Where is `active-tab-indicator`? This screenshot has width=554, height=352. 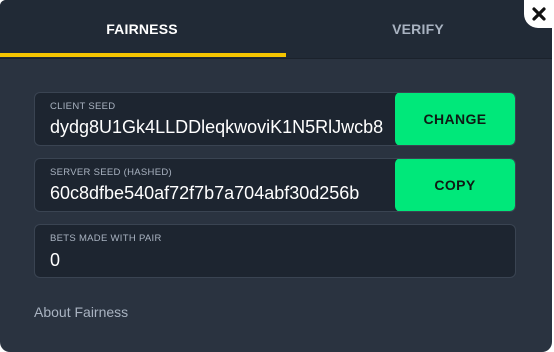 active-tab-indicator is located at coordinates (143, 55).